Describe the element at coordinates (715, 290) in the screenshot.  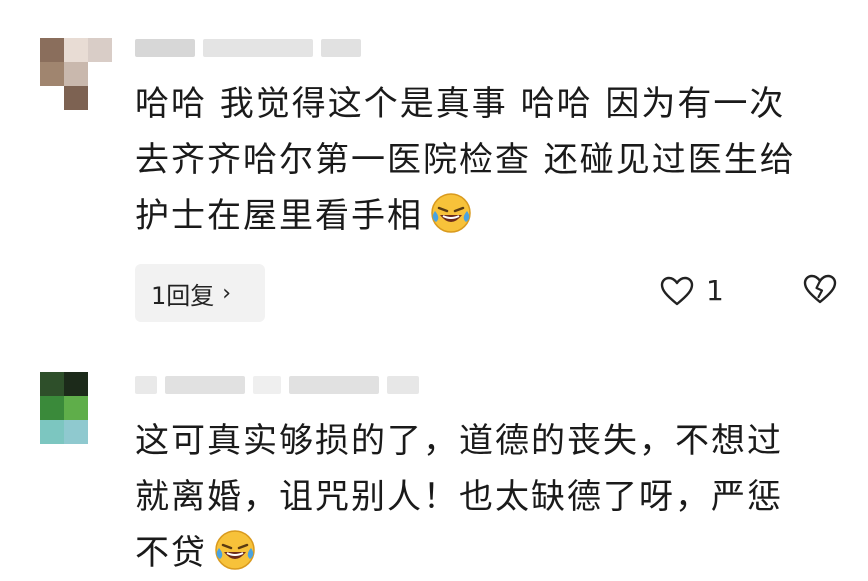
I see `like-count: 1` at that location.